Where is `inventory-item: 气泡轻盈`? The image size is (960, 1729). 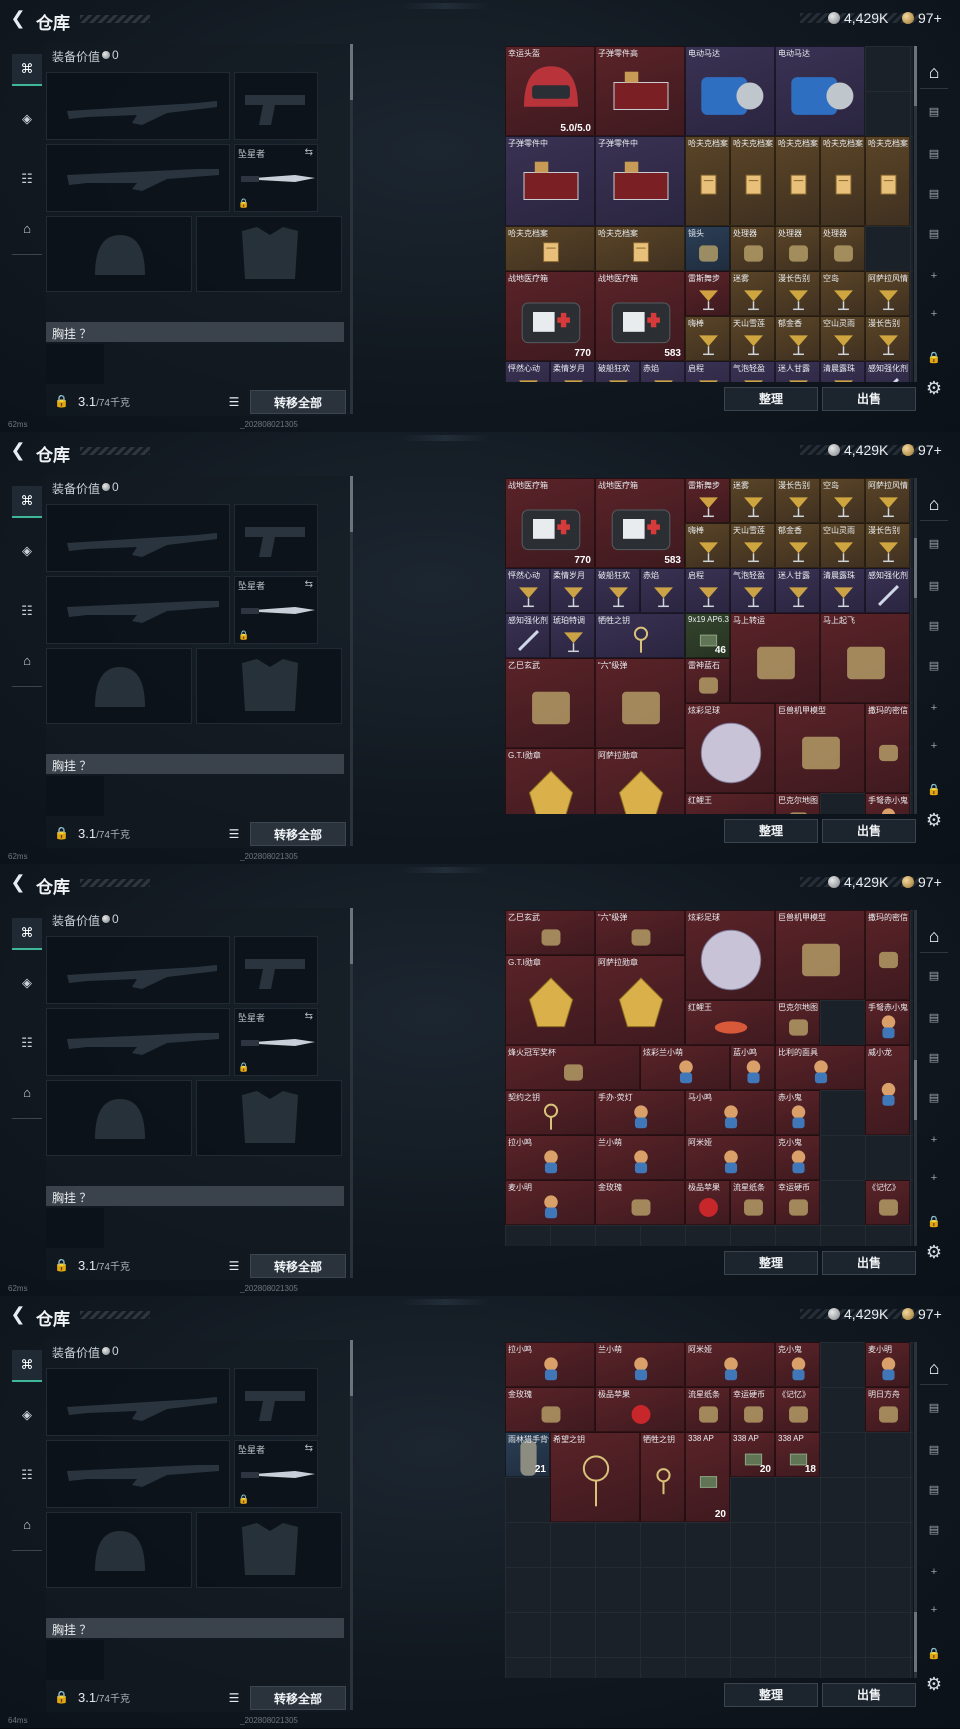
inventory-item: 气泡轻盈 is located at coordinates (752, 590).